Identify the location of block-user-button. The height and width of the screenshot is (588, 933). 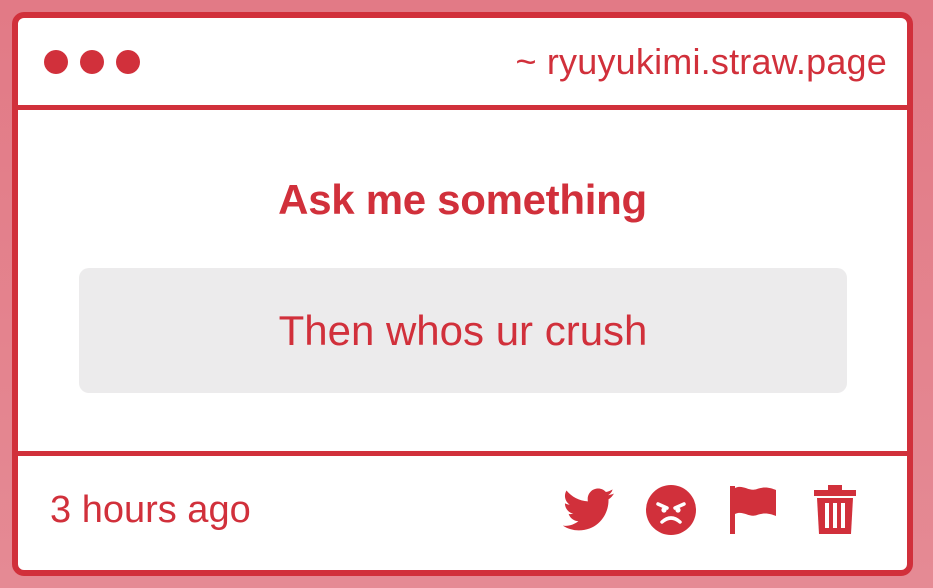
(671, 510).